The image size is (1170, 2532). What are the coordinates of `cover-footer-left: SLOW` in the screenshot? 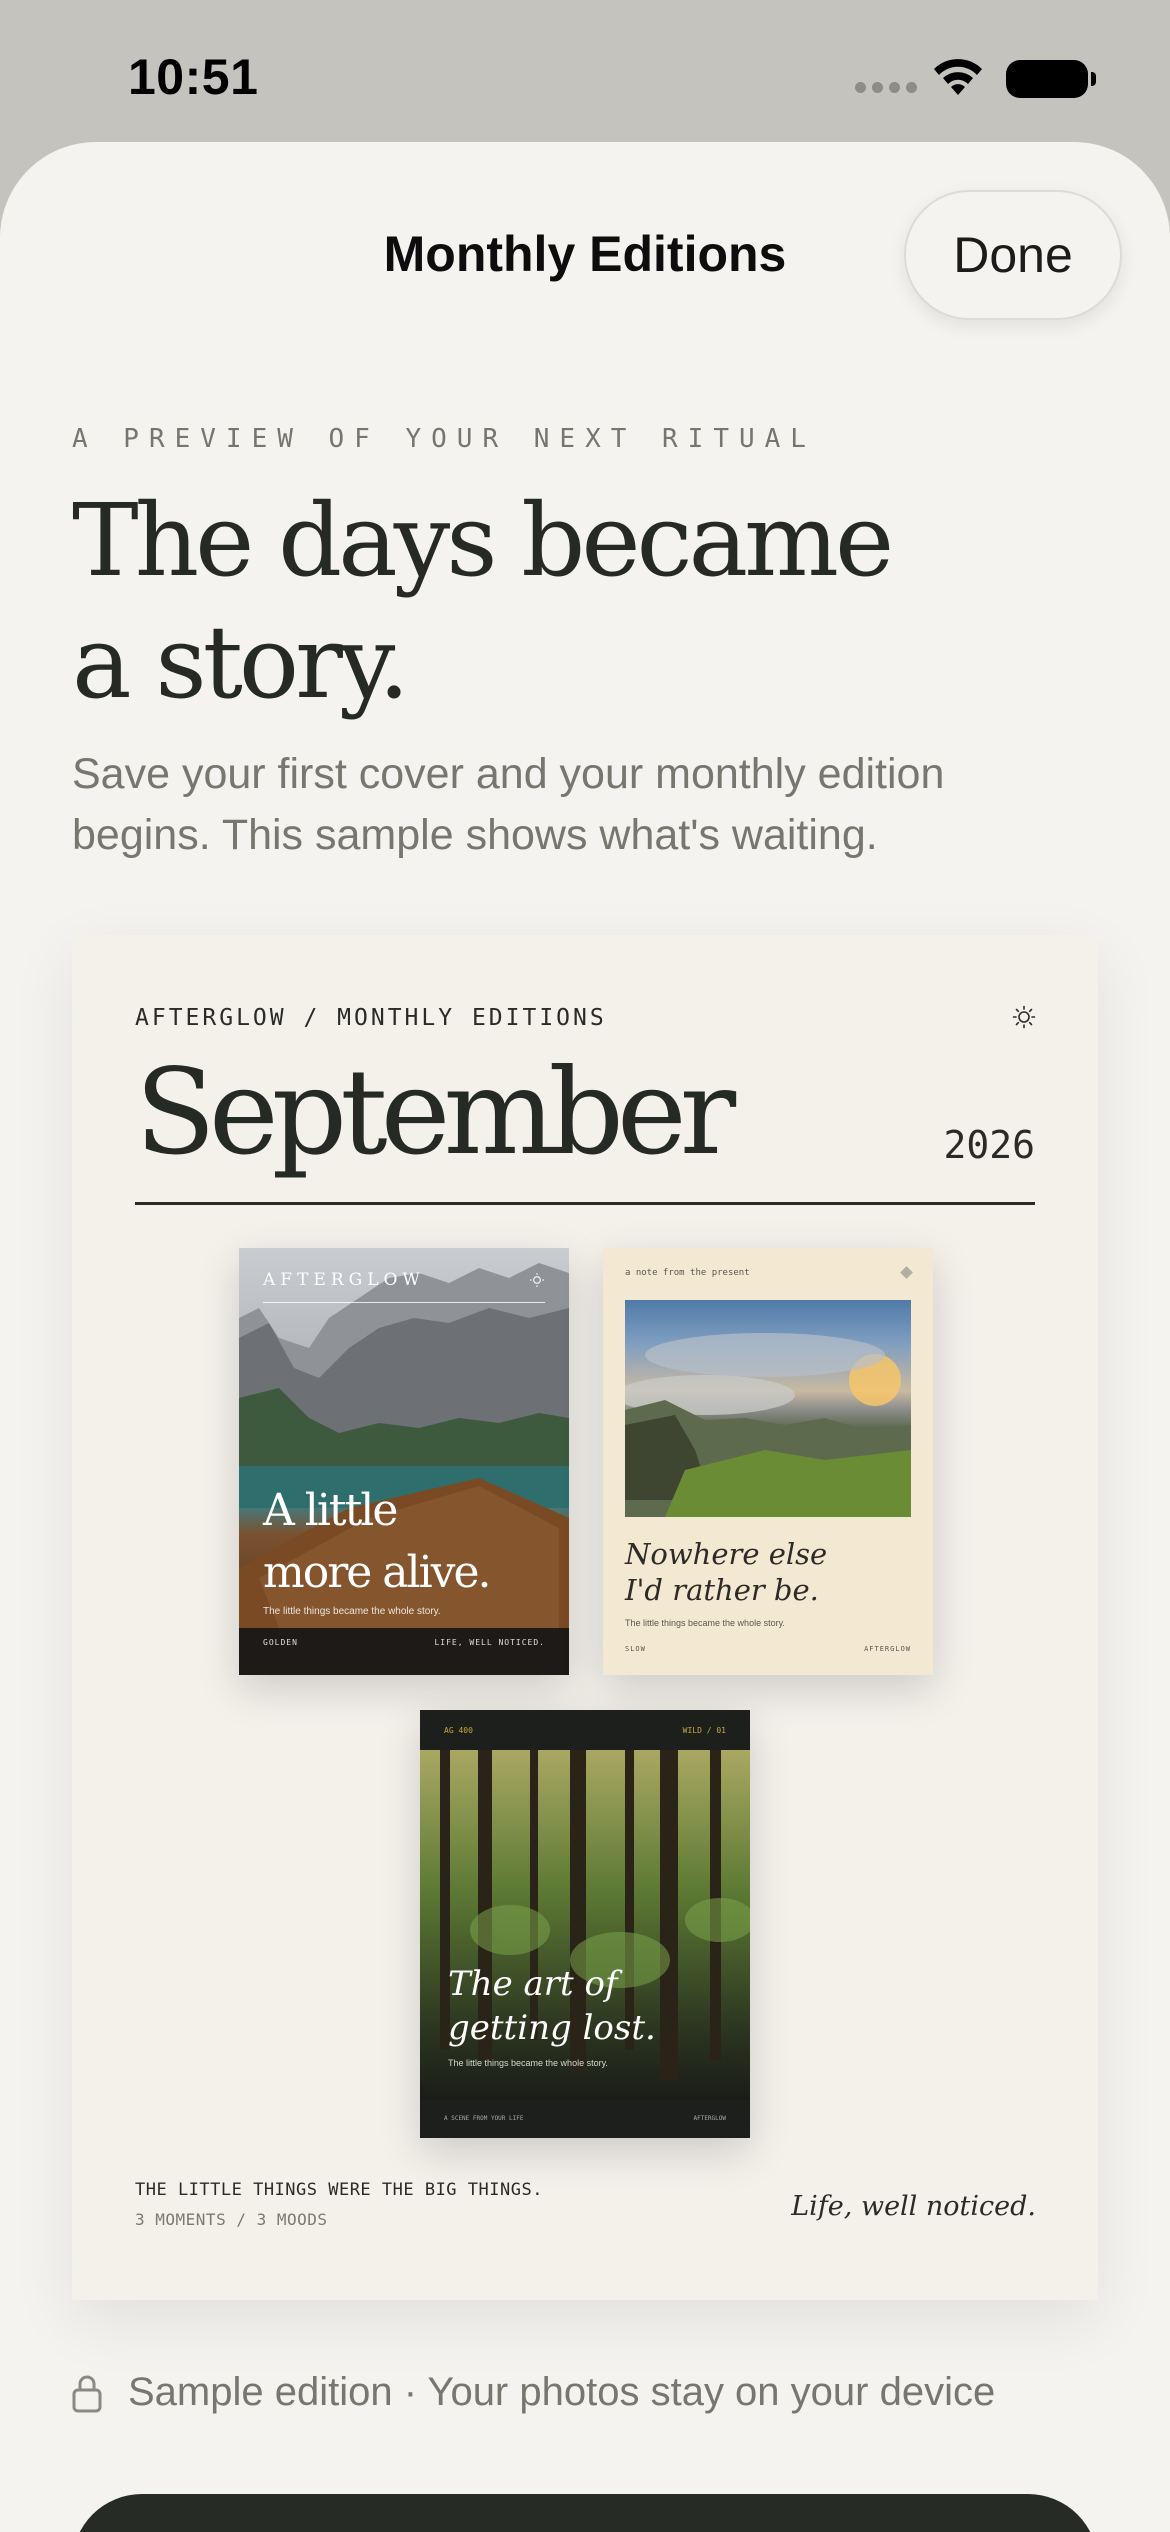 It's located at (635, 1649).